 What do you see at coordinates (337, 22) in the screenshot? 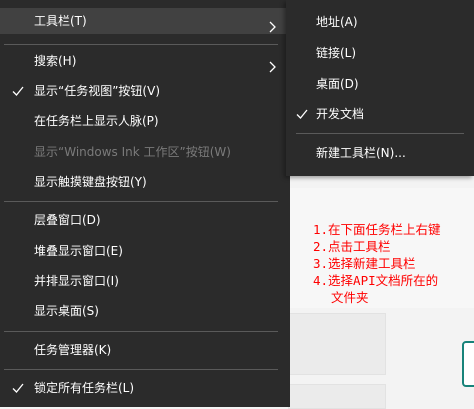
I see `menu-item-label: 地址(A)` at bounding box center [337, 22].